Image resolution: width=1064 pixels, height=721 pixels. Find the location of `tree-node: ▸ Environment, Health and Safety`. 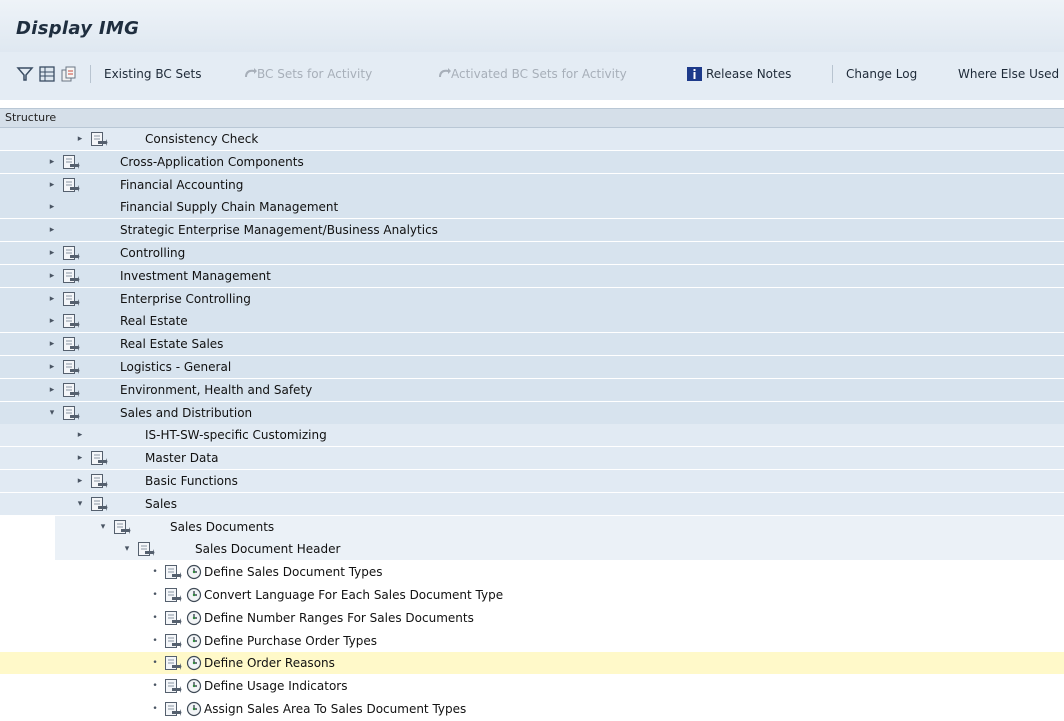

tree-node: ▸ Environment, Health and Safety is located at coordinates (532, 390).